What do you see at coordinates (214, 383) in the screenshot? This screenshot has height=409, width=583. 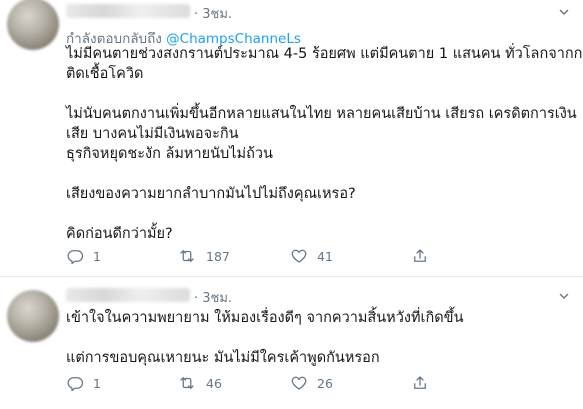 I see `retweet-count: 46` at bounding box center [214, 383].